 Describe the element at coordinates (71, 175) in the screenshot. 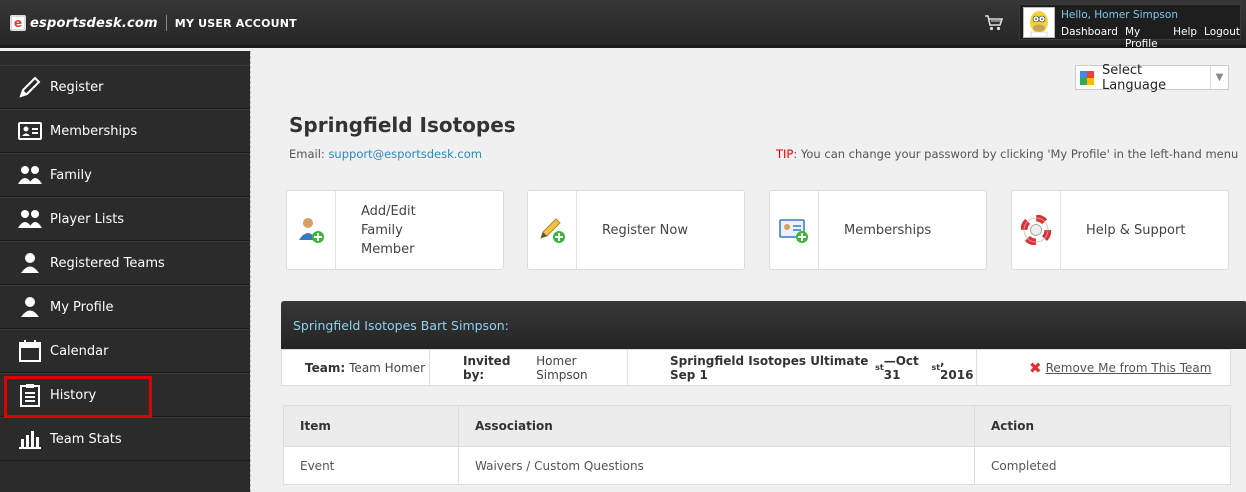

I see `sidebar-item-label: Family` at that location.